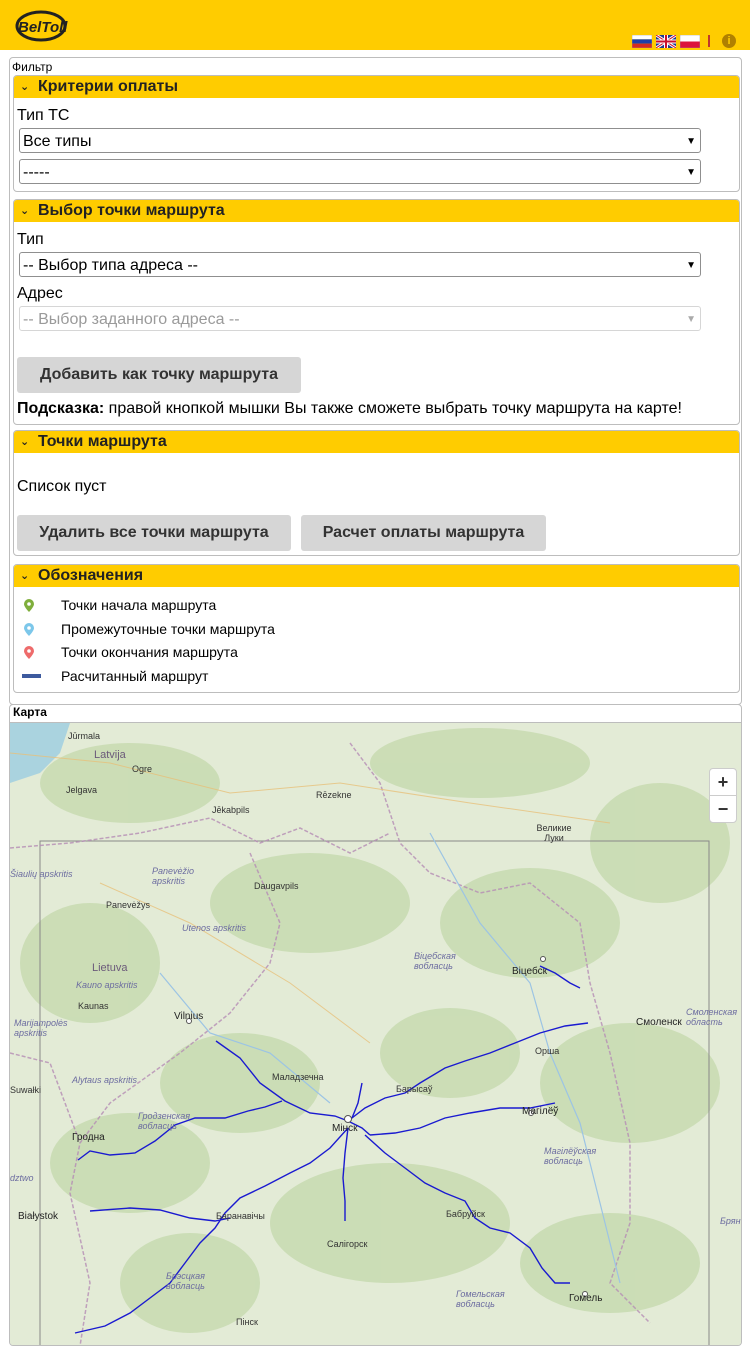  I want to click on payment-criteria-header: ⌄ Критерии оплаты, so click(376, 87).